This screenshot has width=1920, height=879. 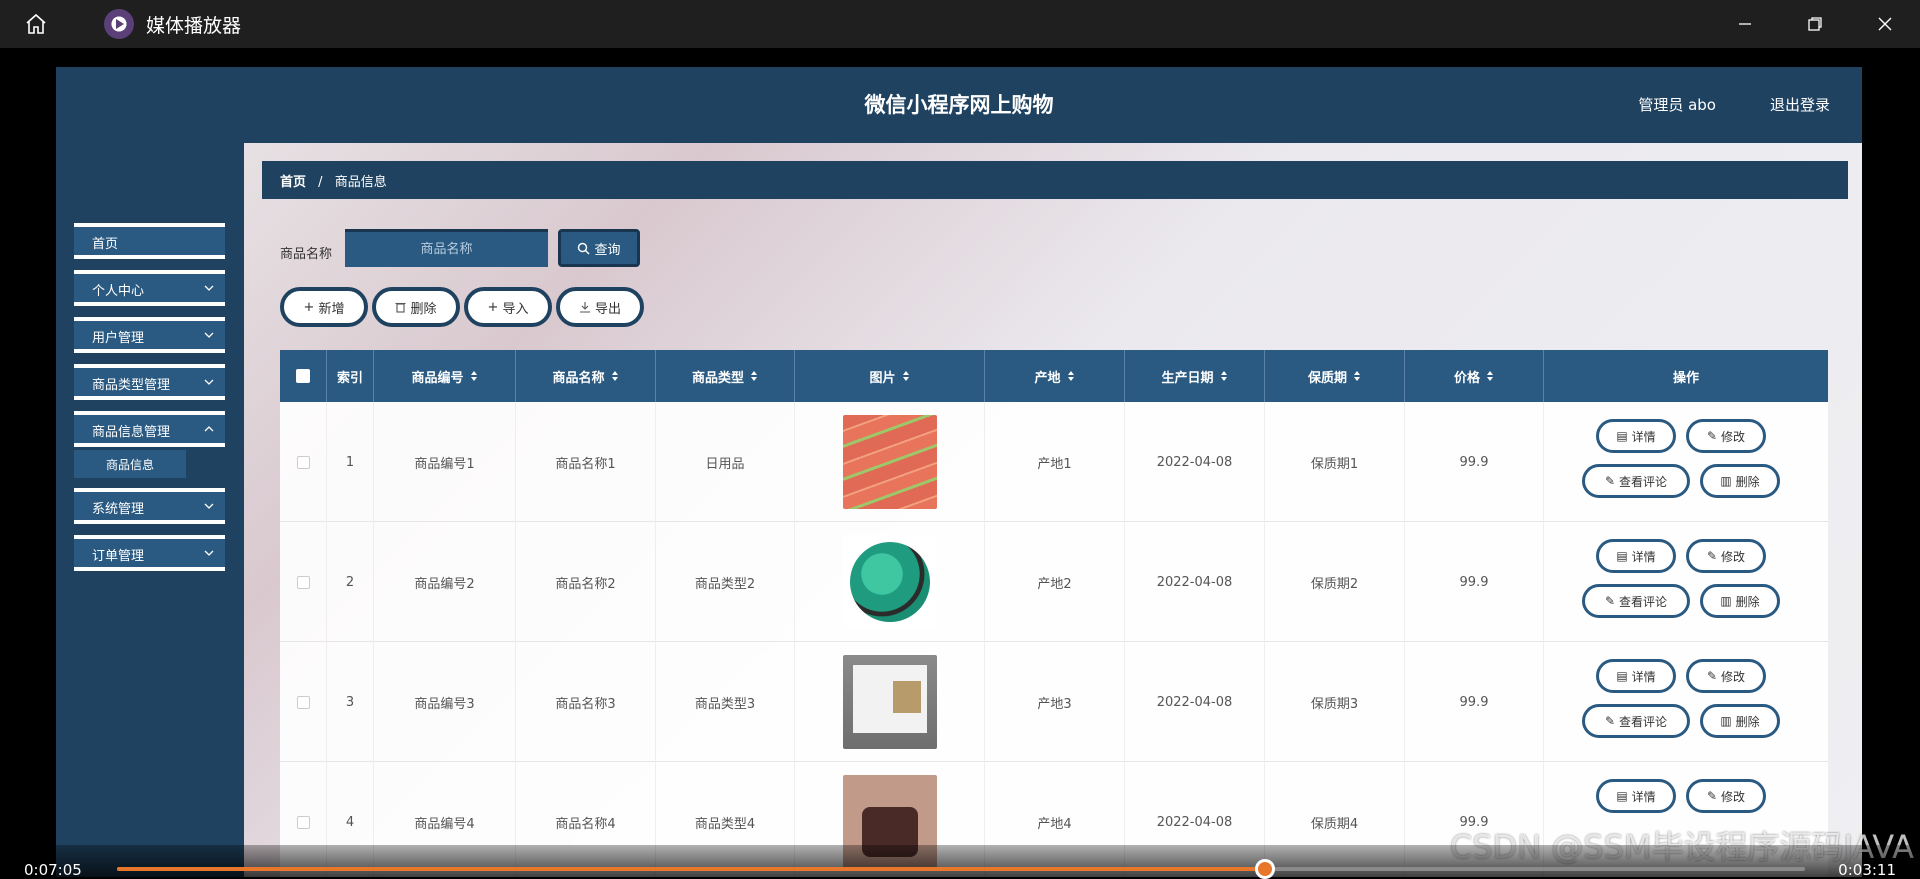 I want to click on add-button: + 新增, so click(x=324, y=307).